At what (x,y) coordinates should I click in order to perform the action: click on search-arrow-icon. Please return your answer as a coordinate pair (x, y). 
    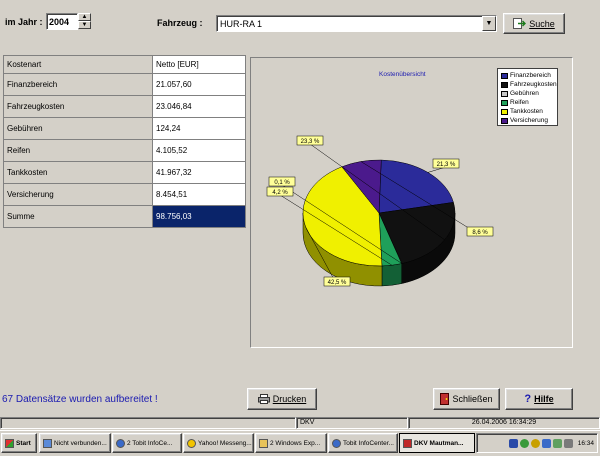
    Looking at the image, I should click on (520, 23).